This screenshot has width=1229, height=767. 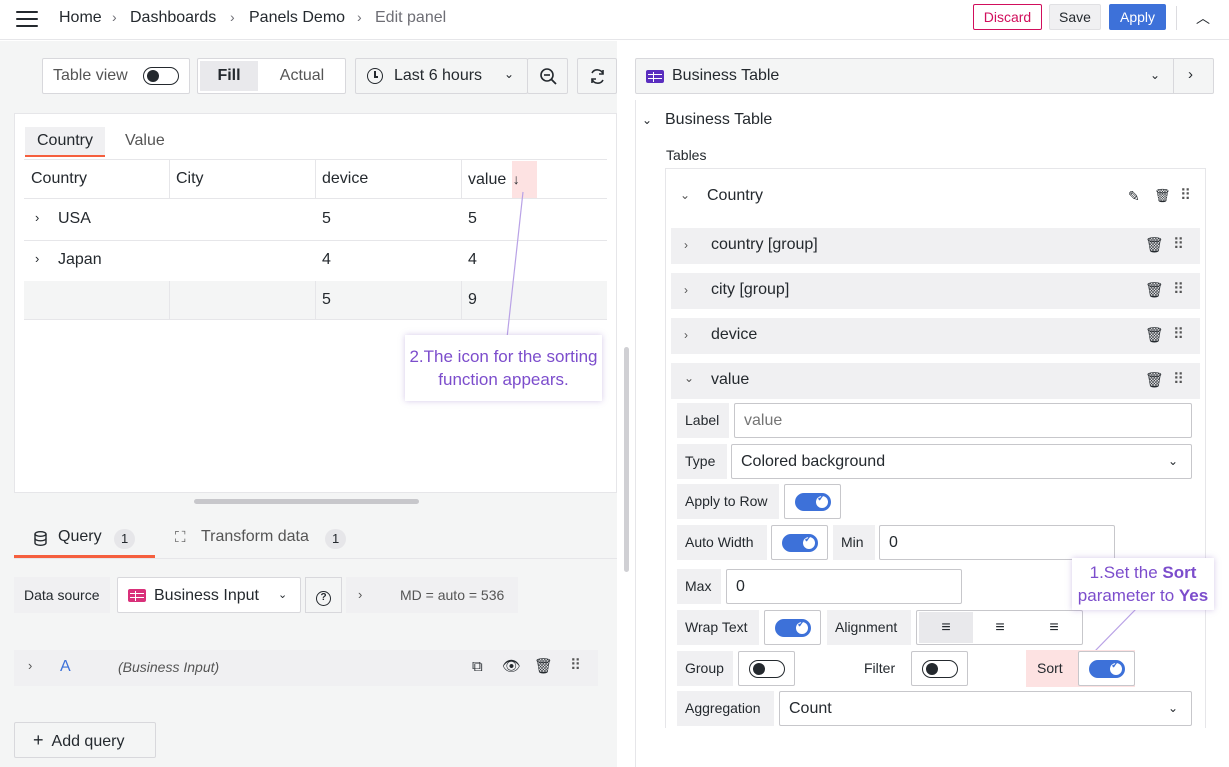 What do you see at coordinates (734, 334) in the screenshot?
I see `group-item-label: device` at bounding box center [734, 334].